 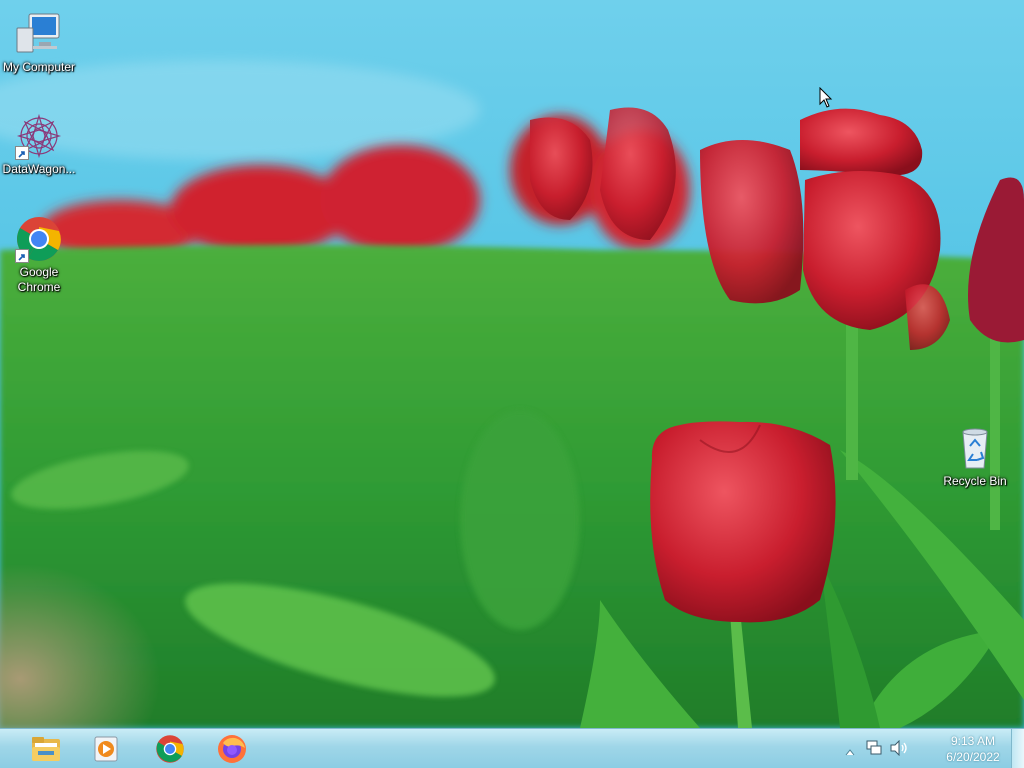 What do you see at coordinates (39, 136) in the screenshot?
I see `datawagon-icon` at bounding box center [39, 136].